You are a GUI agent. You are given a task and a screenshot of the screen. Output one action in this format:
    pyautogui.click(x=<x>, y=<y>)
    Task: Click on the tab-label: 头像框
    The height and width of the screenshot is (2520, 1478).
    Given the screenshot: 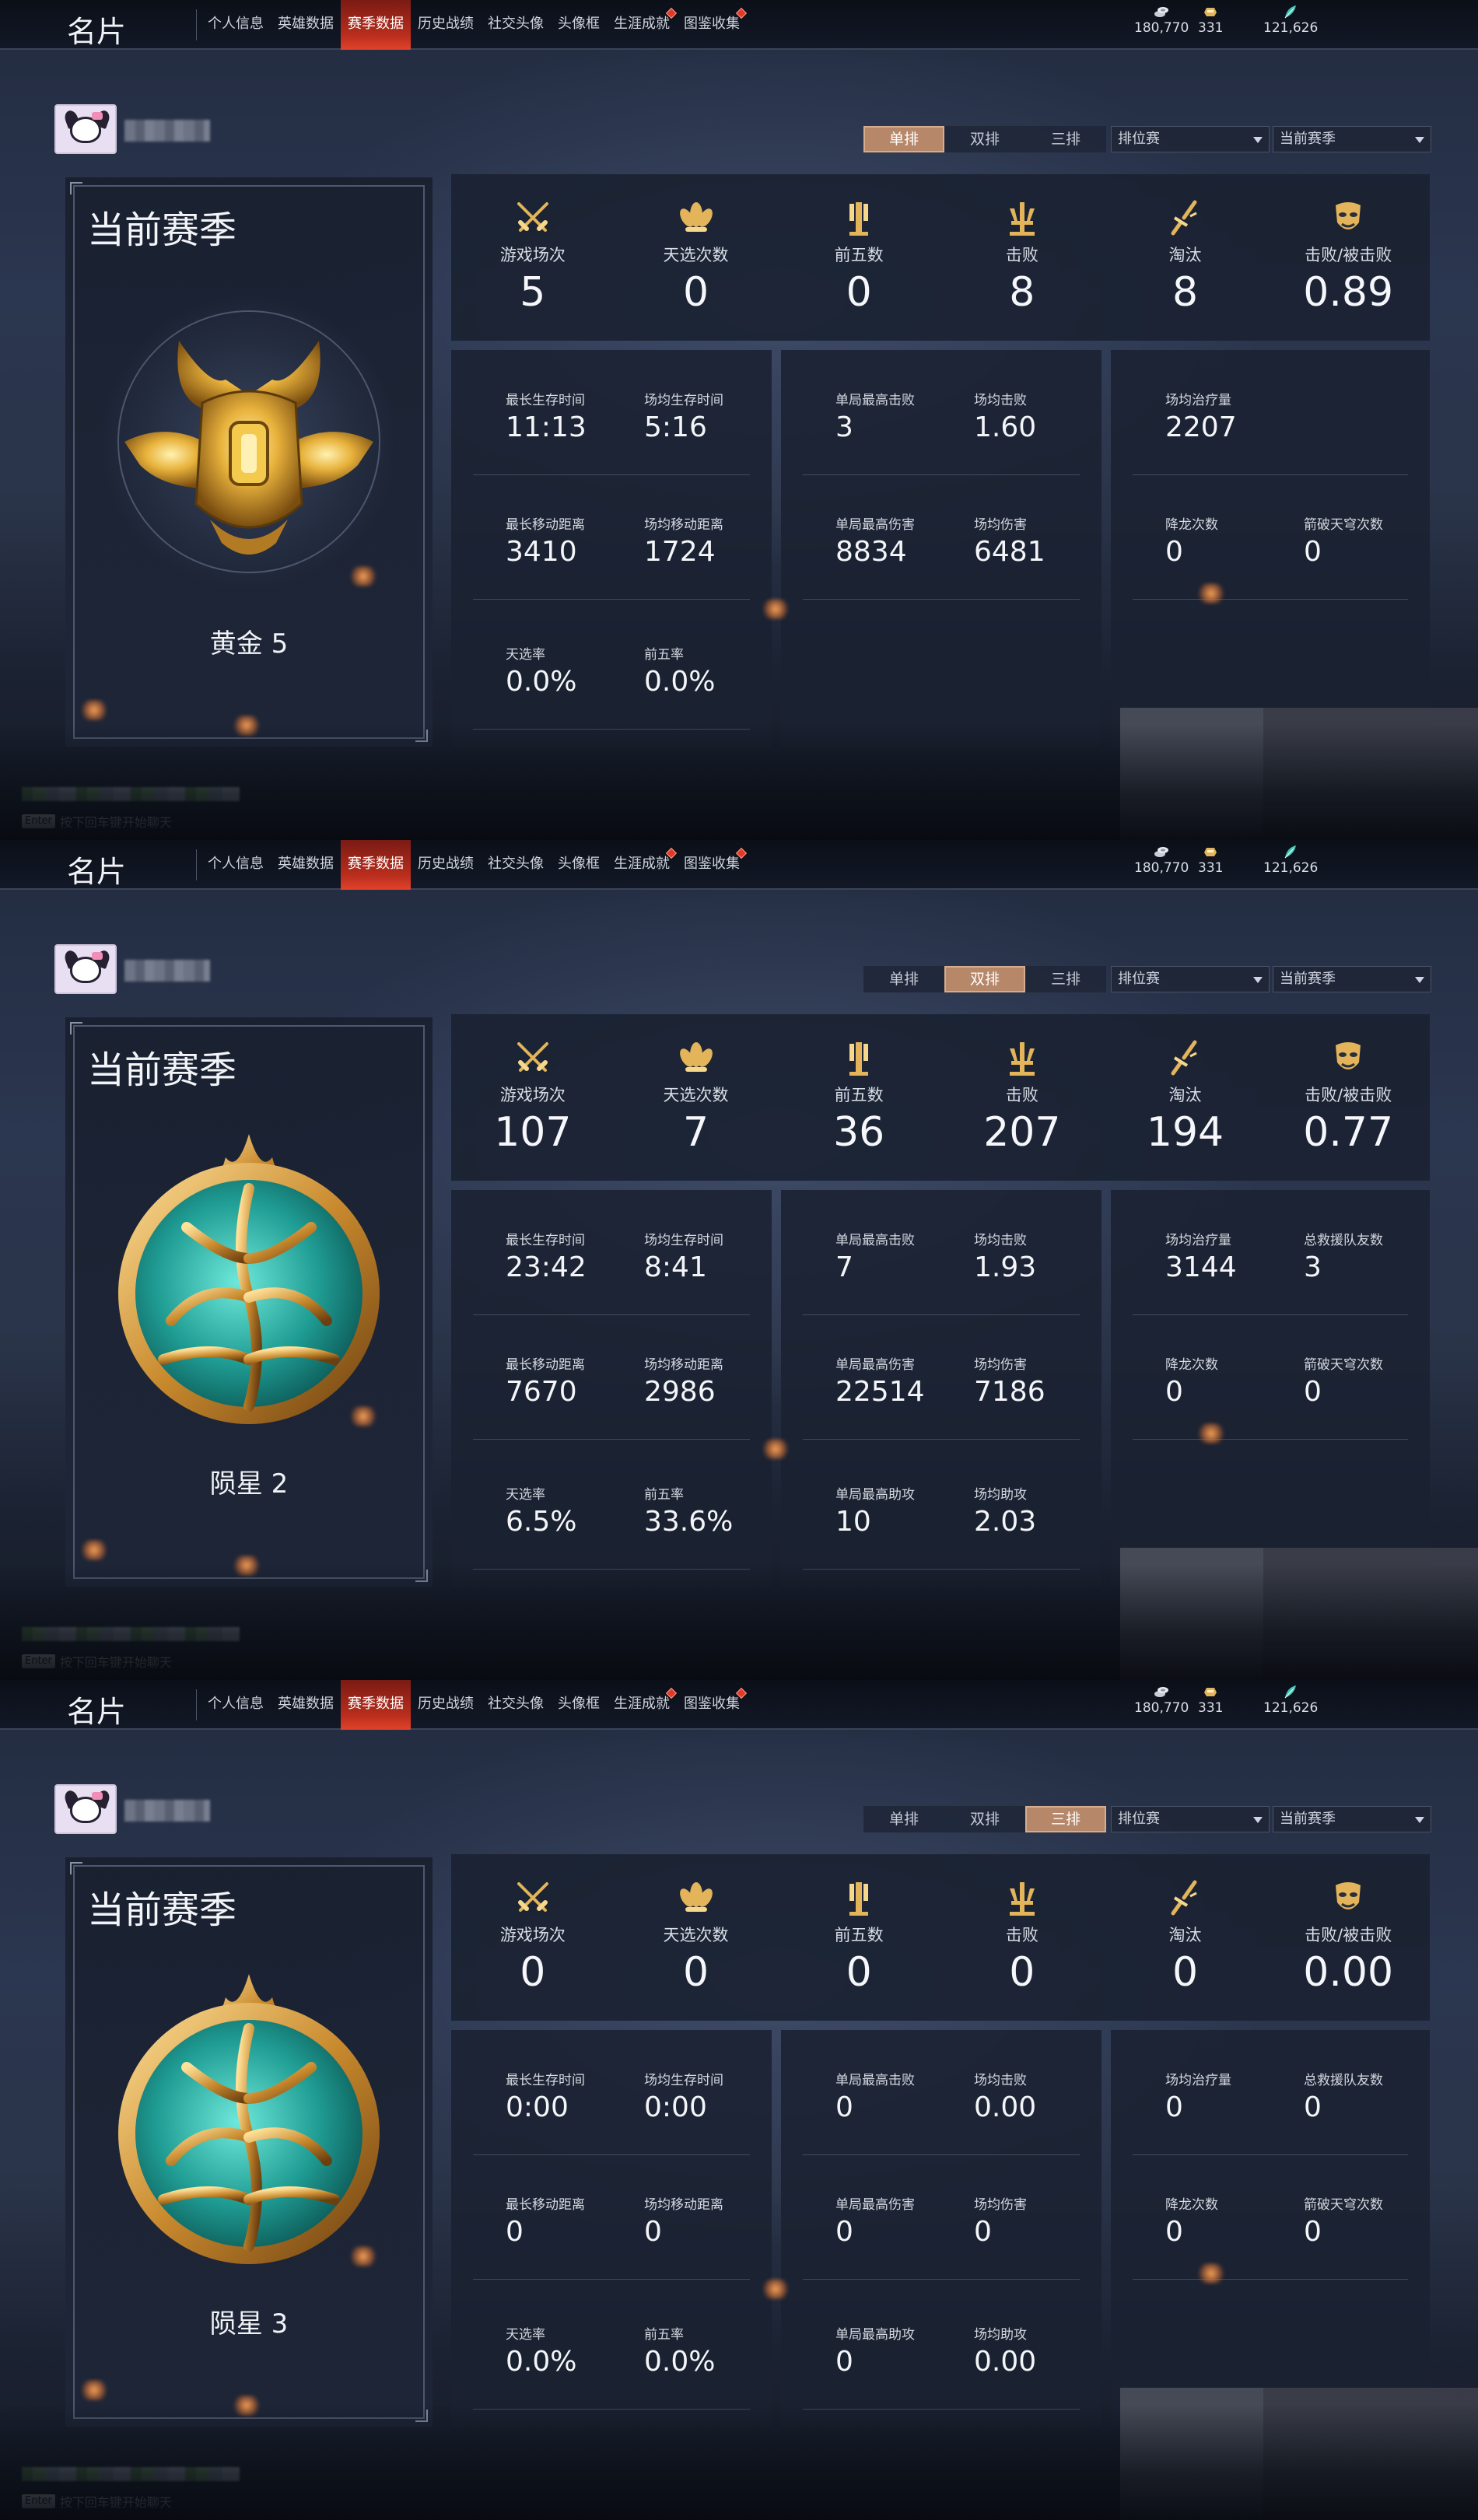 What is the action you would take?
    pyautogui.click(x=579, y=1704)
    